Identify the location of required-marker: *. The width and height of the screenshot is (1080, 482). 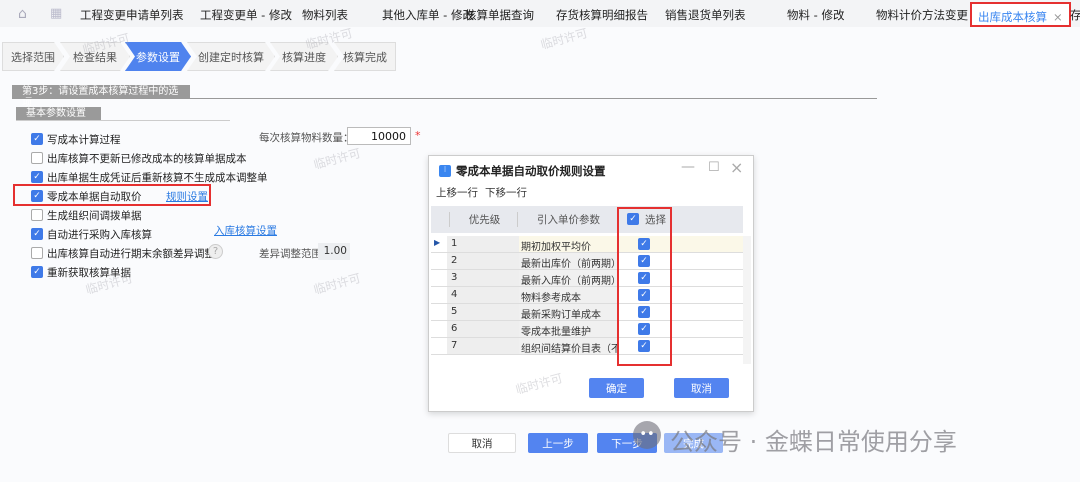
(418, 135).